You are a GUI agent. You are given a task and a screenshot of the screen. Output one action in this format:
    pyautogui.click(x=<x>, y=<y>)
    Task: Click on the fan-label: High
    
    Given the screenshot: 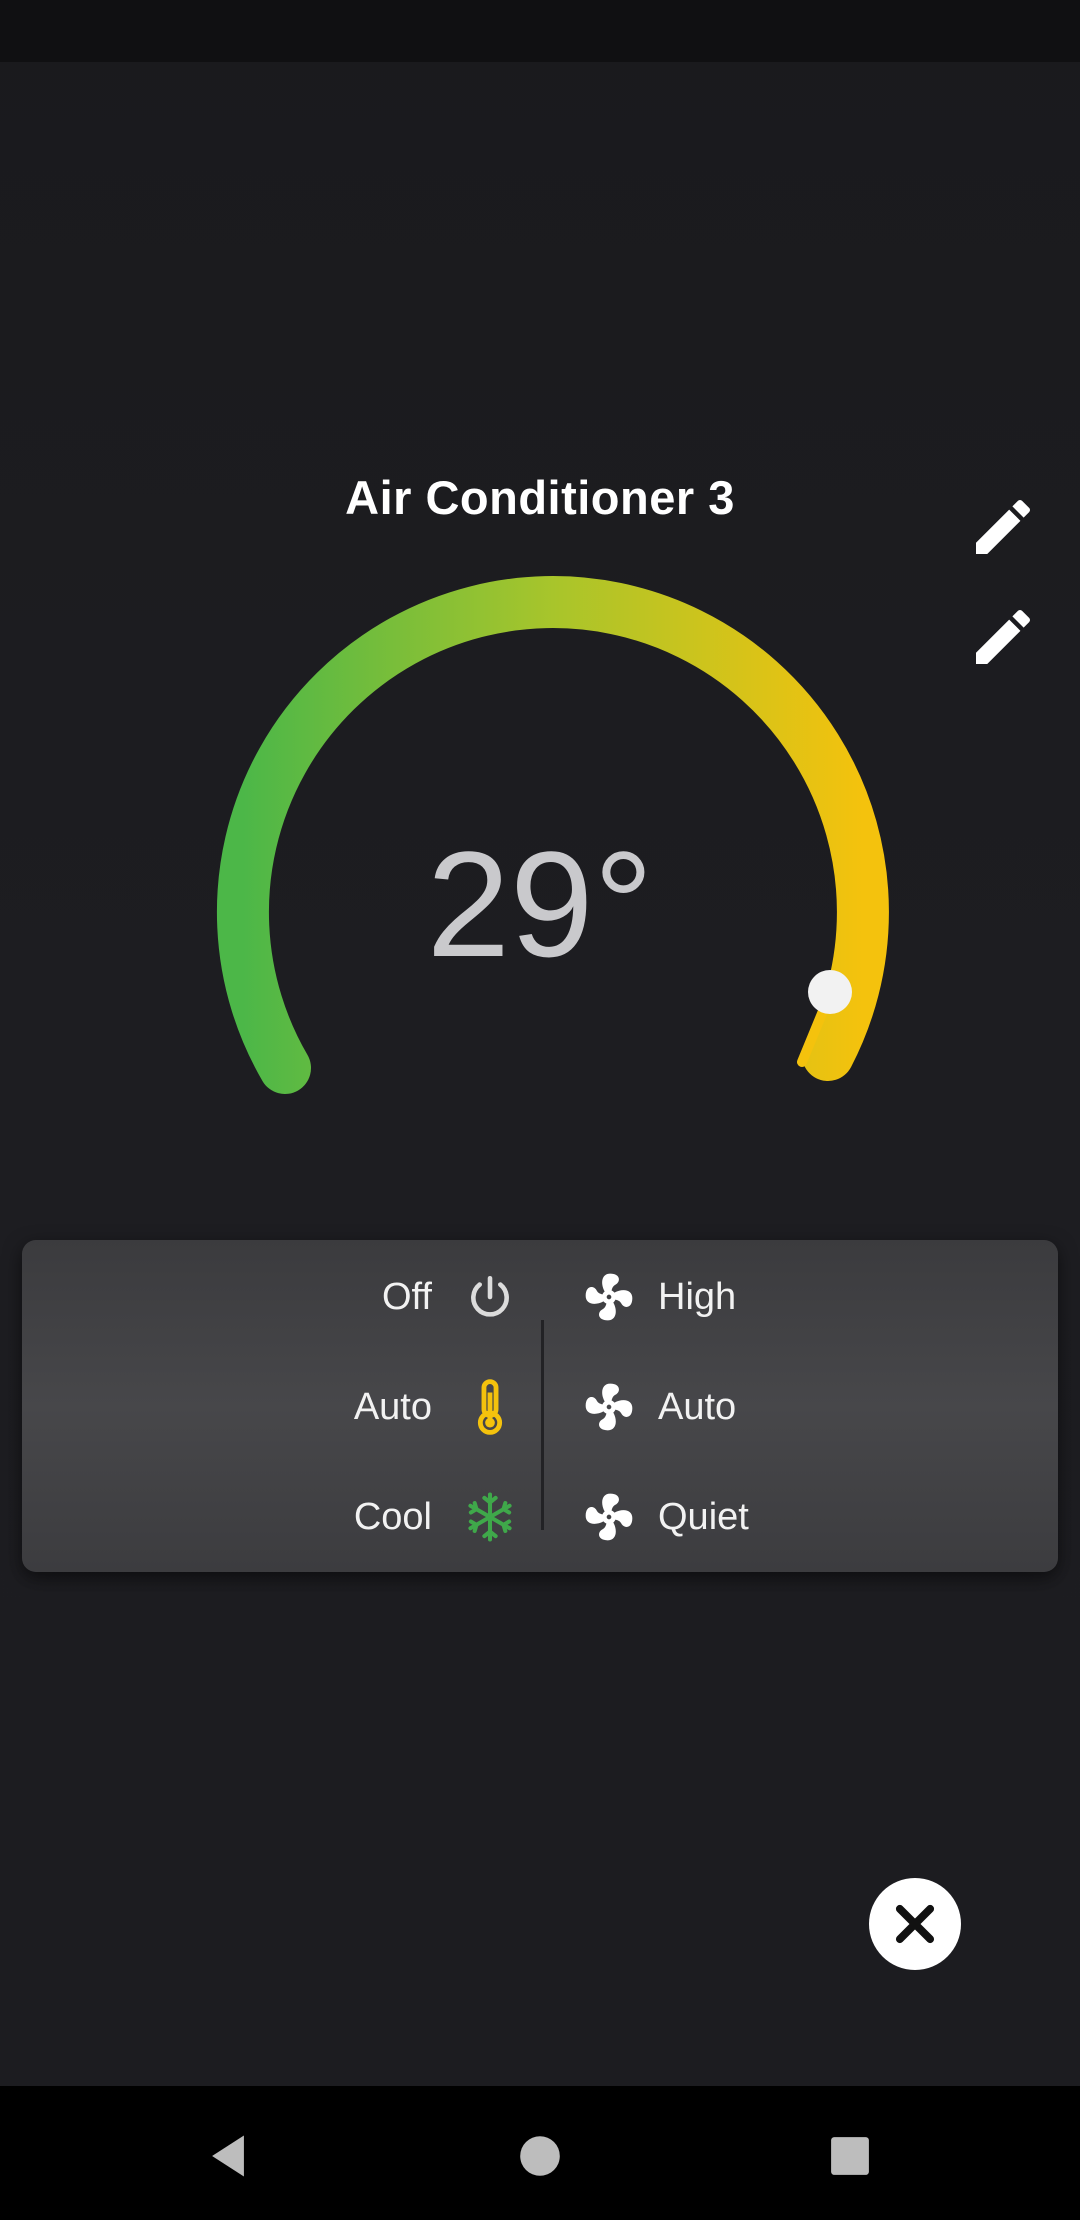 What is the action you would take?
    pyautogui.click(x=697, y=1296)
    